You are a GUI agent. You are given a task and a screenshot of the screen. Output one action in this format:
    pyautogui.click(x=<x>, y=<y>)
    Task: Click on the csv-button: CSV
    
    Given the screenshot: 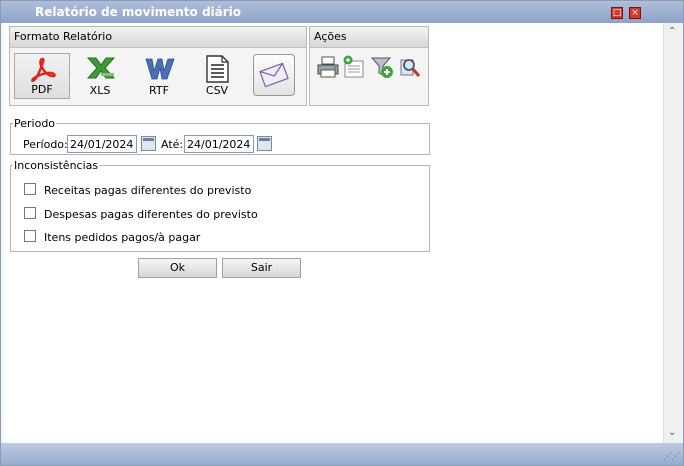 What is the action you would take?
    pyautogui.click(x=217, y=76)
    